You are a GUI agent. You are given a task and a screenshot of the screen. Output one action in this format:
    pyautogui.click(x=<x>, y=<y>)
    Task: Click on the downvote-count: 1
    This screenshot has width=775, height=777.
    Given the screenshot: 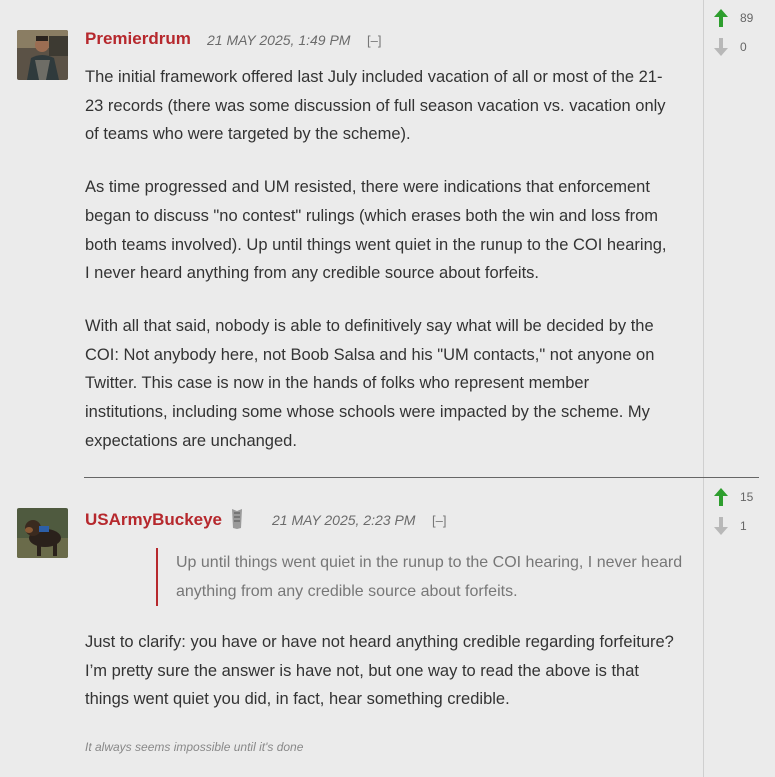 What is the action you would take?
    pyautogui.click(x=743, y=526)
    